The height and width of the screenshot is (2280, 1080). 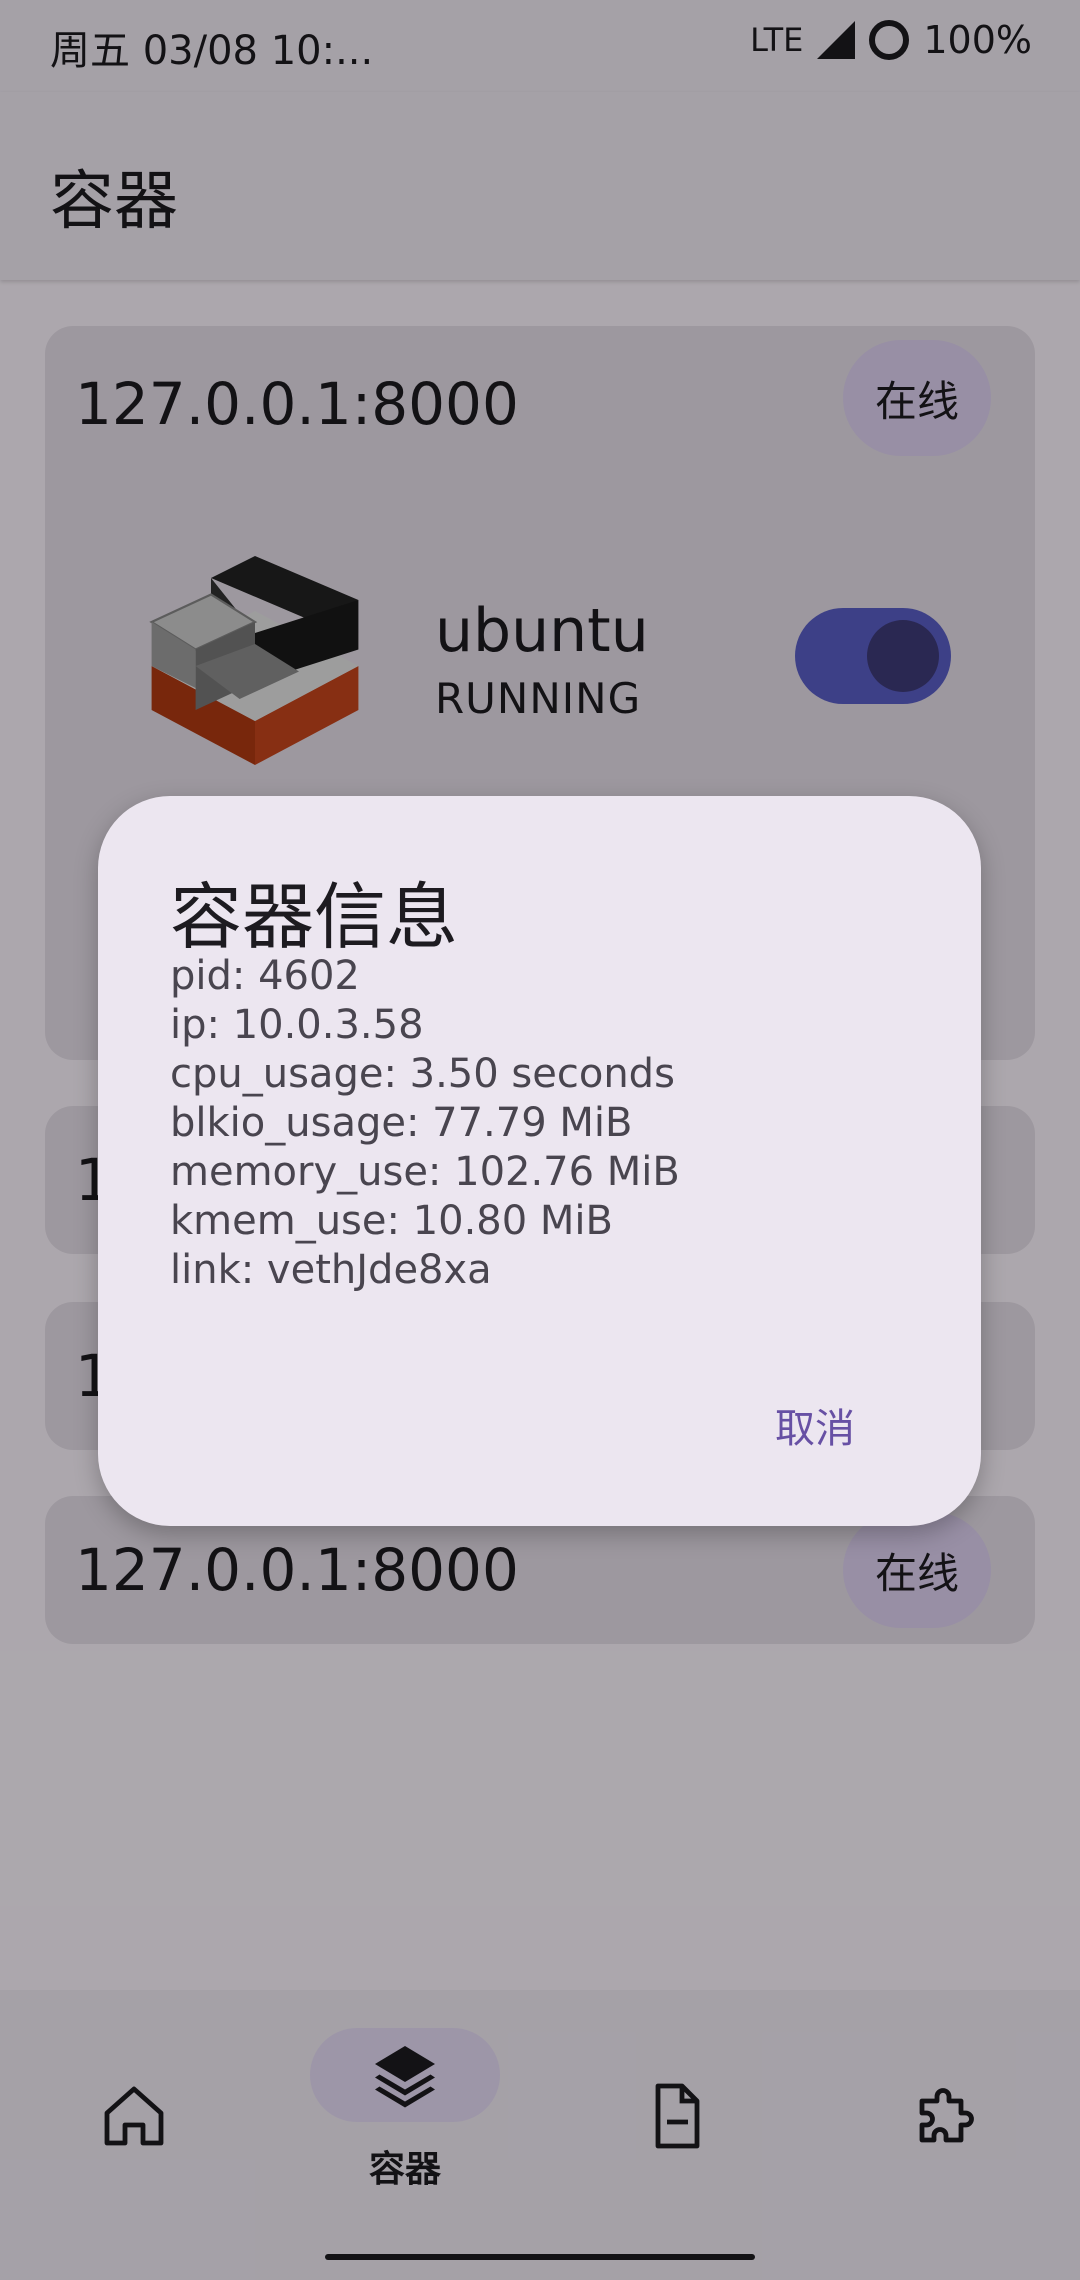 I want to click on info-blkio-usage: blkio_usage: 77.79 MiB, so click(x=401, y=1123).